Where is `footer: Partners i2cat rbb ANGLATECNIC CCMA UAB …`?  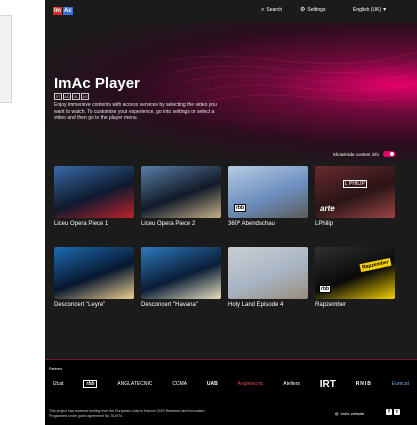
footer: Partners i2cat rbb ANGLATECNIC CCMA UAB … is located at coordinates (231, 392).